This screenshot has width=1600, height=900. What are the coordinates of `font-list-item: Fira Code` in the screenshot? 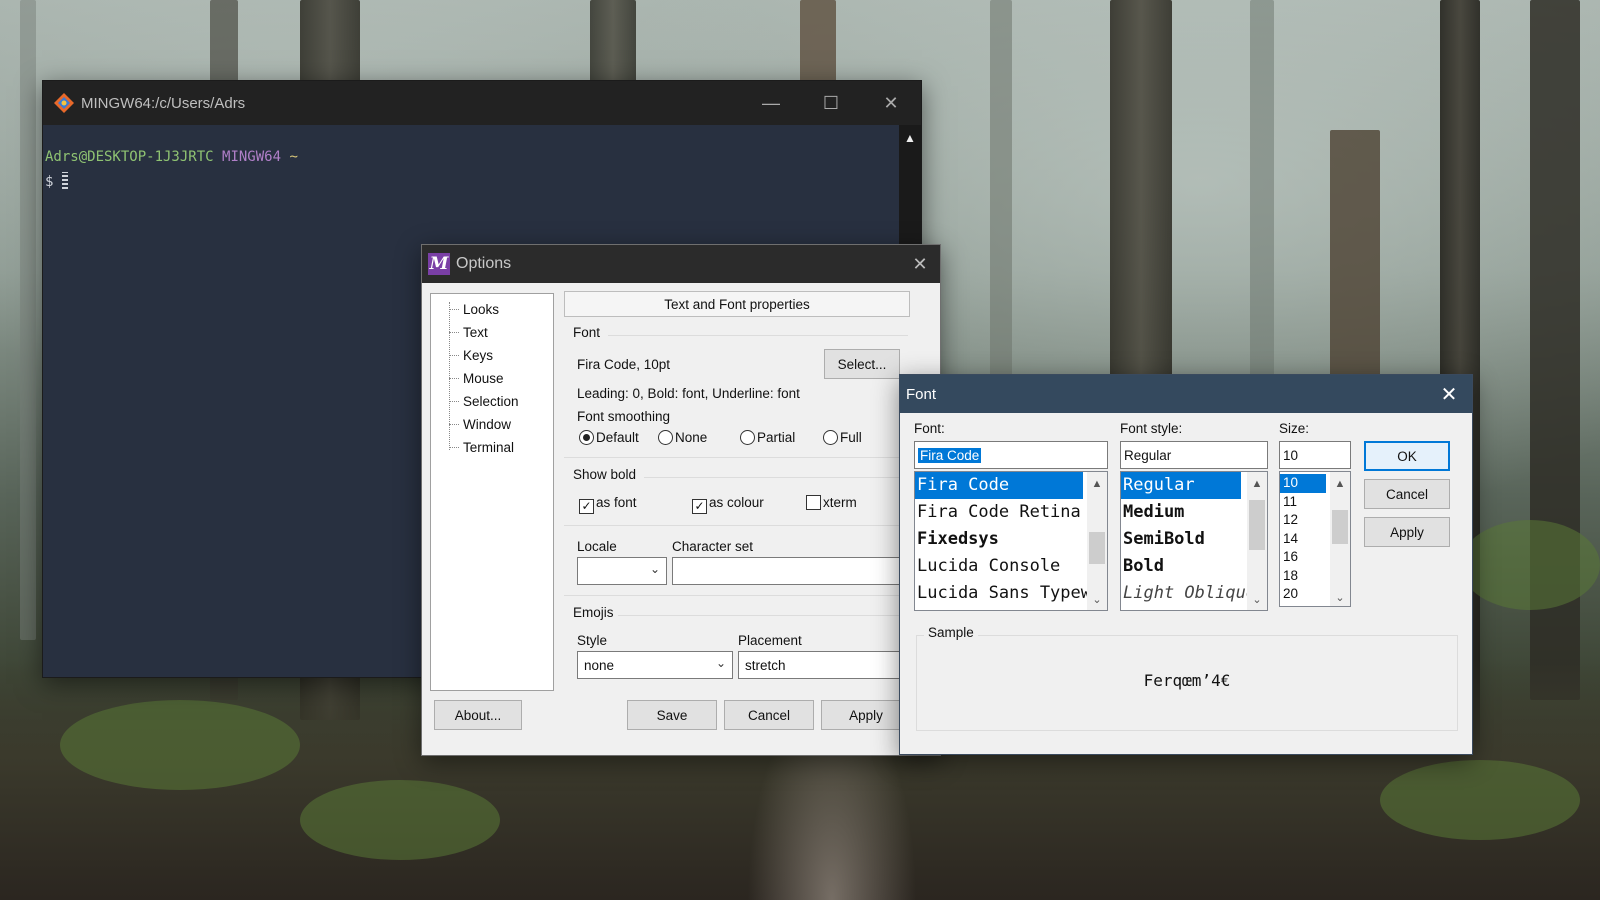 It's located at (999, 485).